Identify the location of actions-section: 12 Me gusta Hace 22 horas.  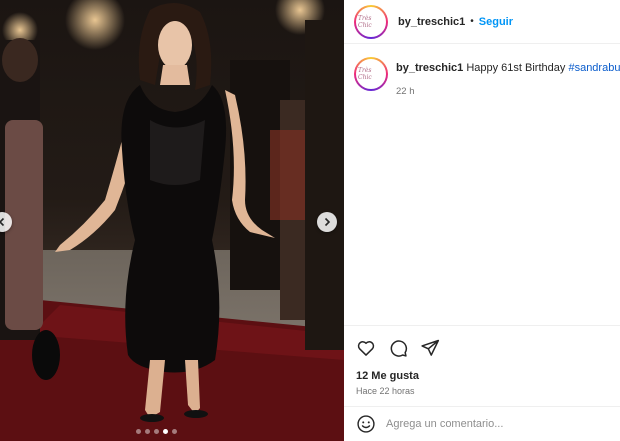
(482, 360).